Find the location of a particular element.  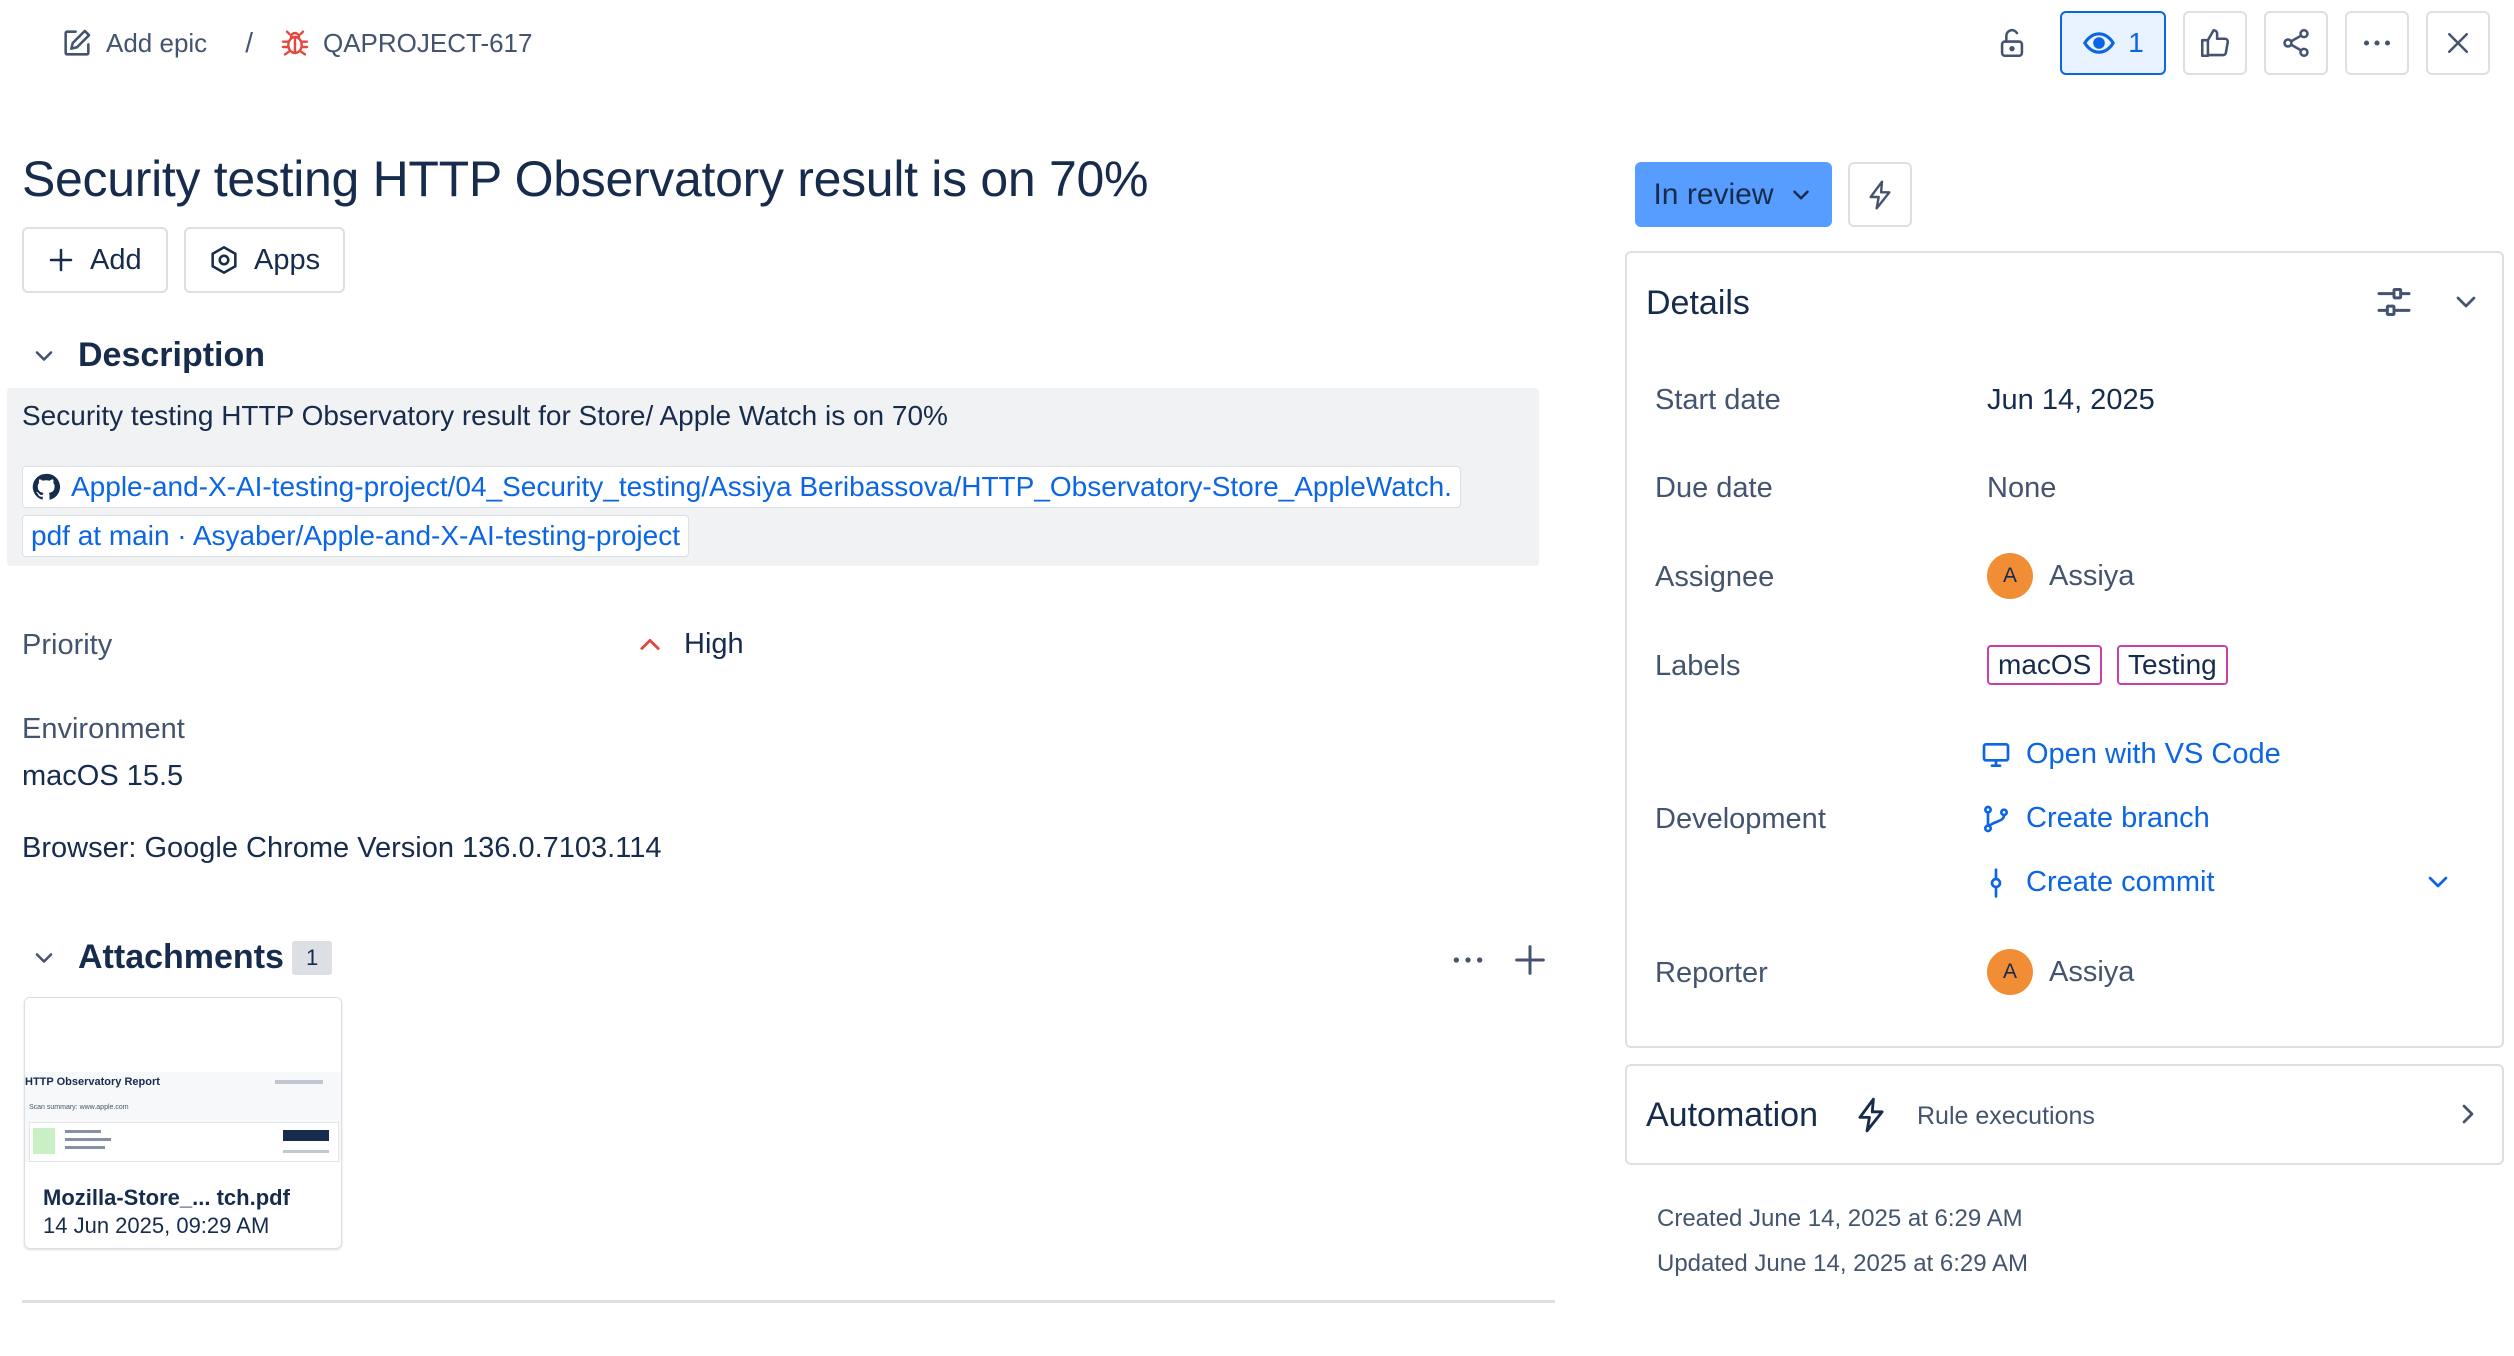

priority-field: High is located at coordinates (690, 644).